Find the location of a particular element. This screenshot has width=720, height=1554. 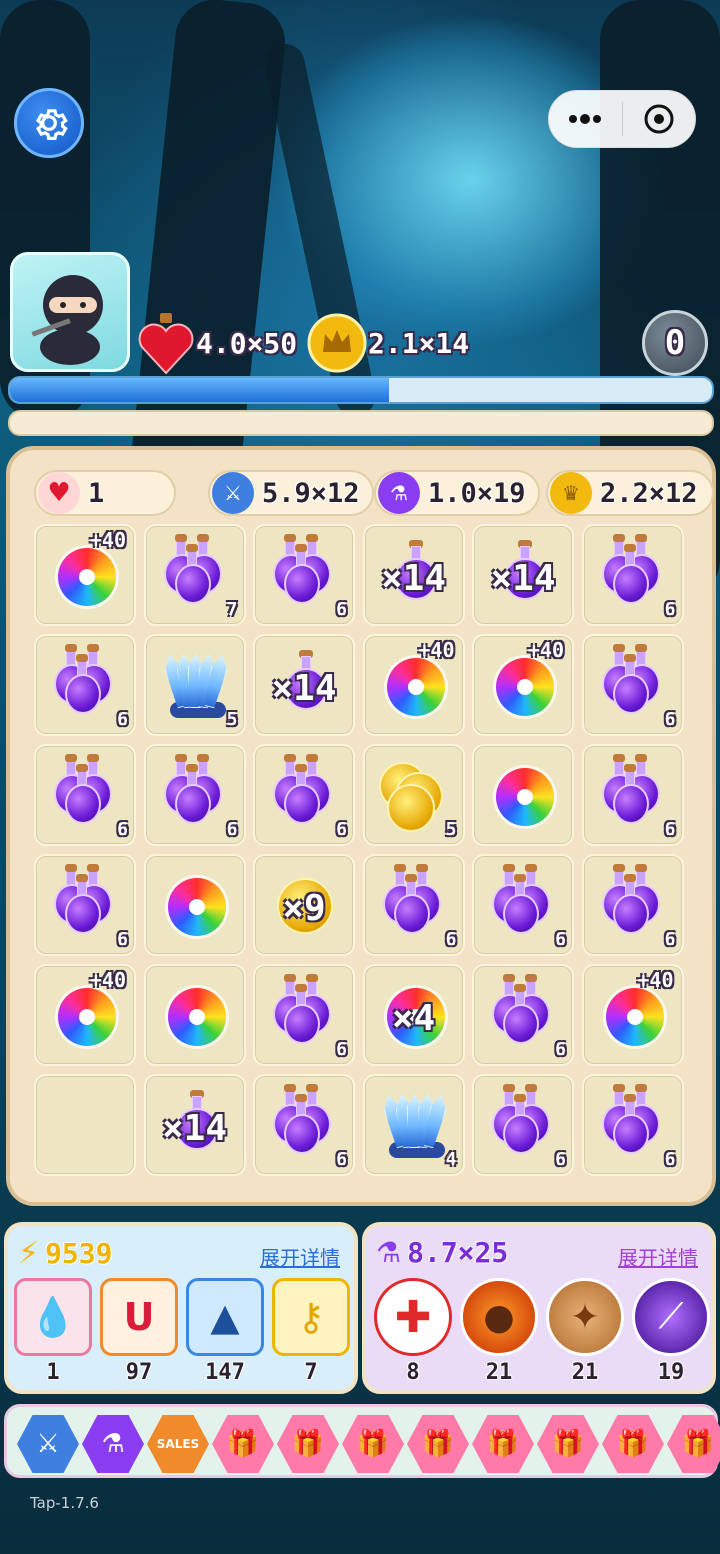

zero-button: 0 is located at coordinates (675, 343).